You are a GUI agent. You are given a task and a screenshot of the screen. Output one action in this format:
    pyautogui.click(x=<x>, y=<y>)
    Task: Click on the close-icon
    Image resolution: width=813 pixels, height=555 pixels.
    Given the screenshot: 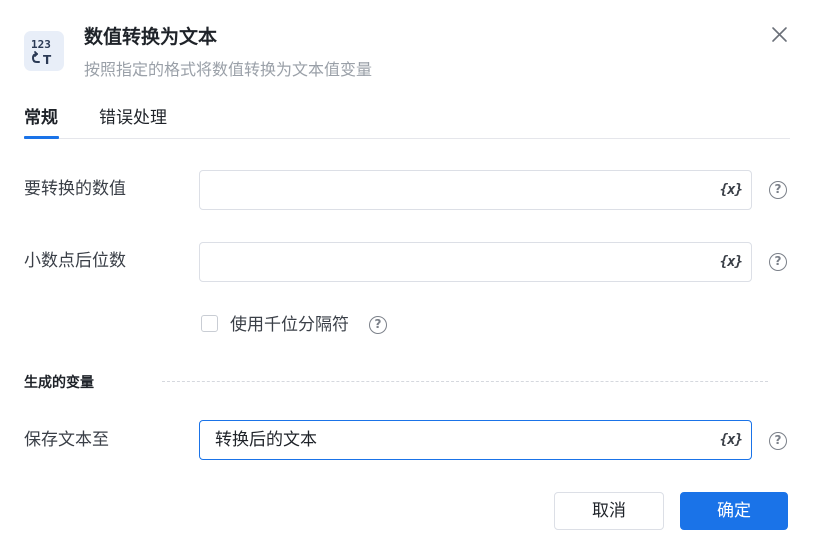 What is the action you would take?
    pyautogui.click(x=779, y=34)
    